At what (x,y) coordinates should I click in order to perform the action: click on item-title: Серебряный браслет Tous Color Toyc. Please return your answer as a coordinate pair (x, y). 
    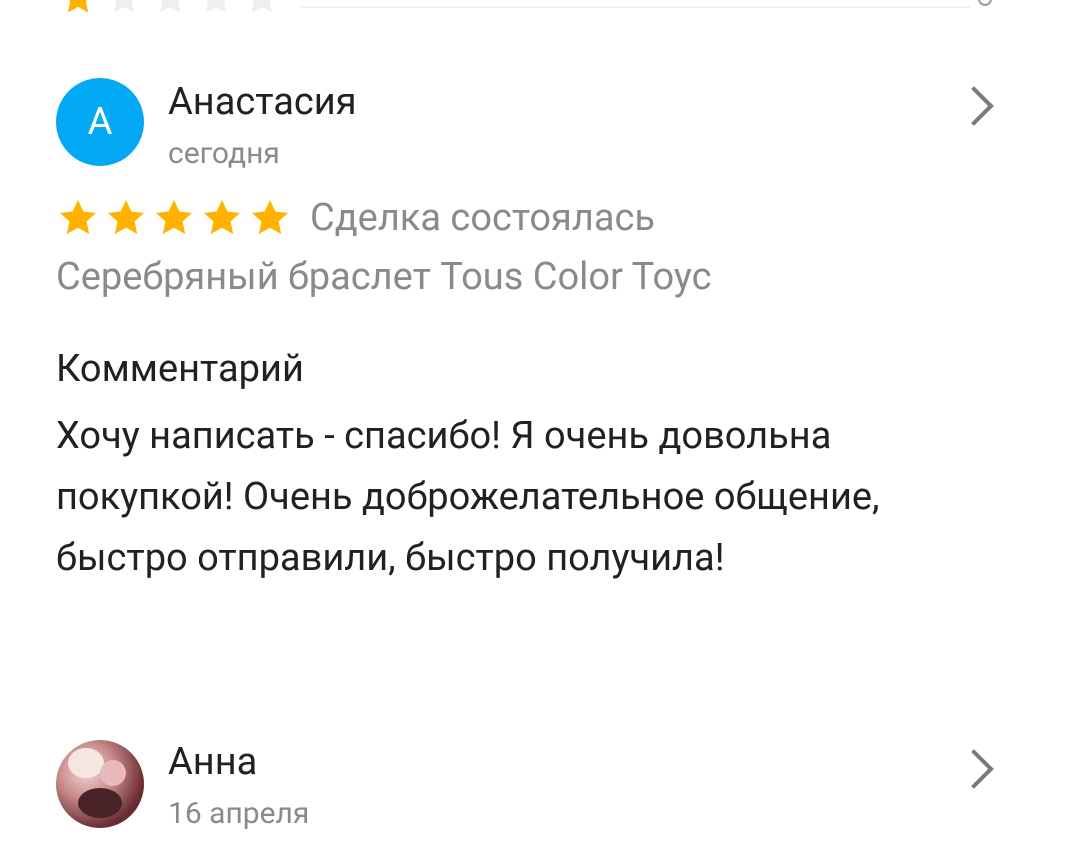
    Looking at the image, I should click on (384, 277).